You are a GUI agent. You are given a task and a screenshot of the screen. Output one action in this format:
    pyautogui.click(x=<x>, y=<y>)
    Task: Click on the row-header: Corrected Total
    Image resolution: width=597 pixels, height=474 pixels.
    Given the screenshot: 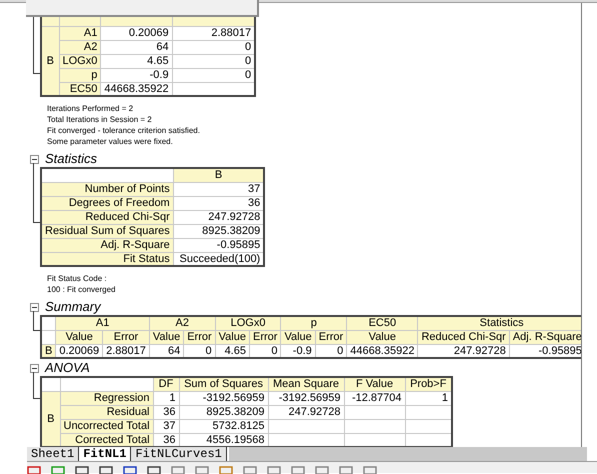 What is the action you would take?
    pyautogui.click(x=107, y=440)
    